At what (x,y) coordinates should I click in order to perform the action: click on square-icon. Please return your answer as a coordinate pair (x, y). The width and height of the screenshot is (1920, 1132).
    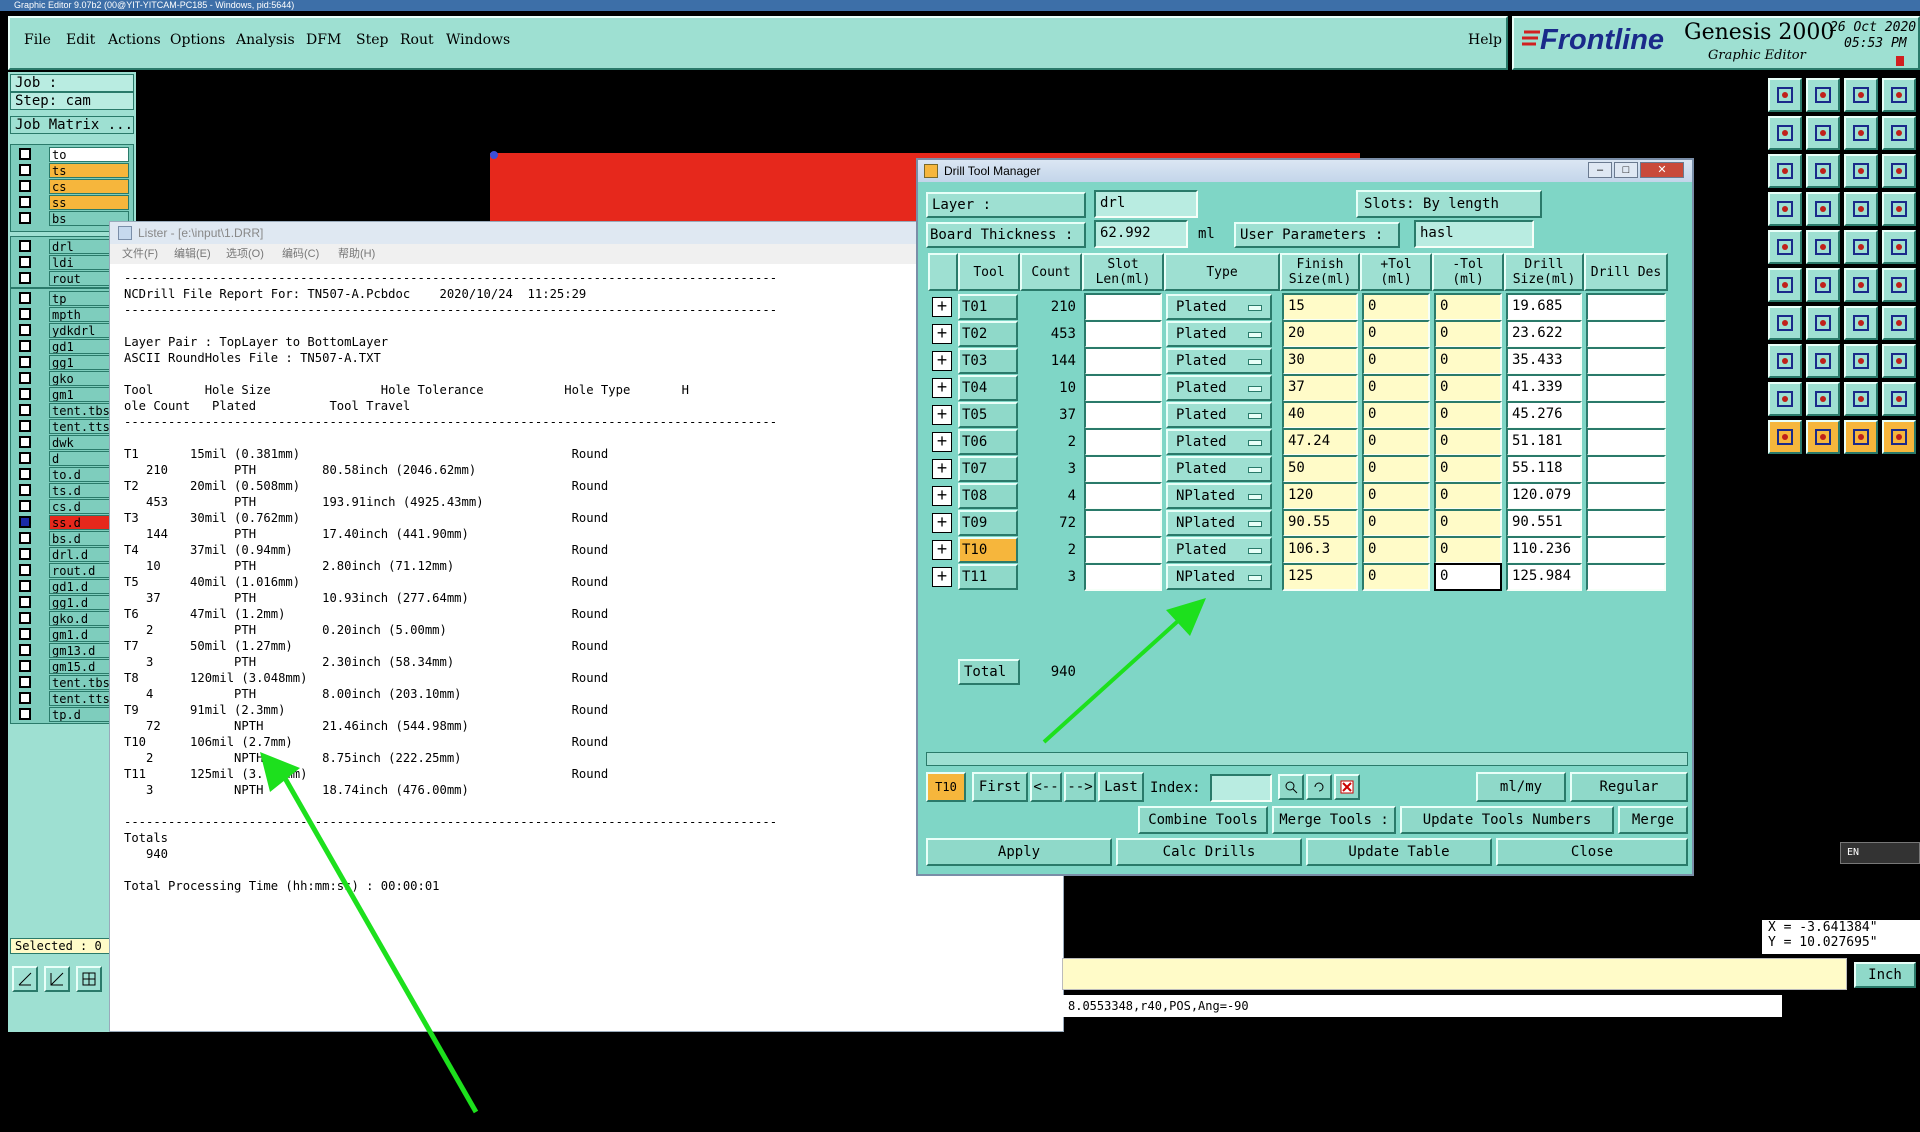
    Looking at the image, I should click on (1861, 361).